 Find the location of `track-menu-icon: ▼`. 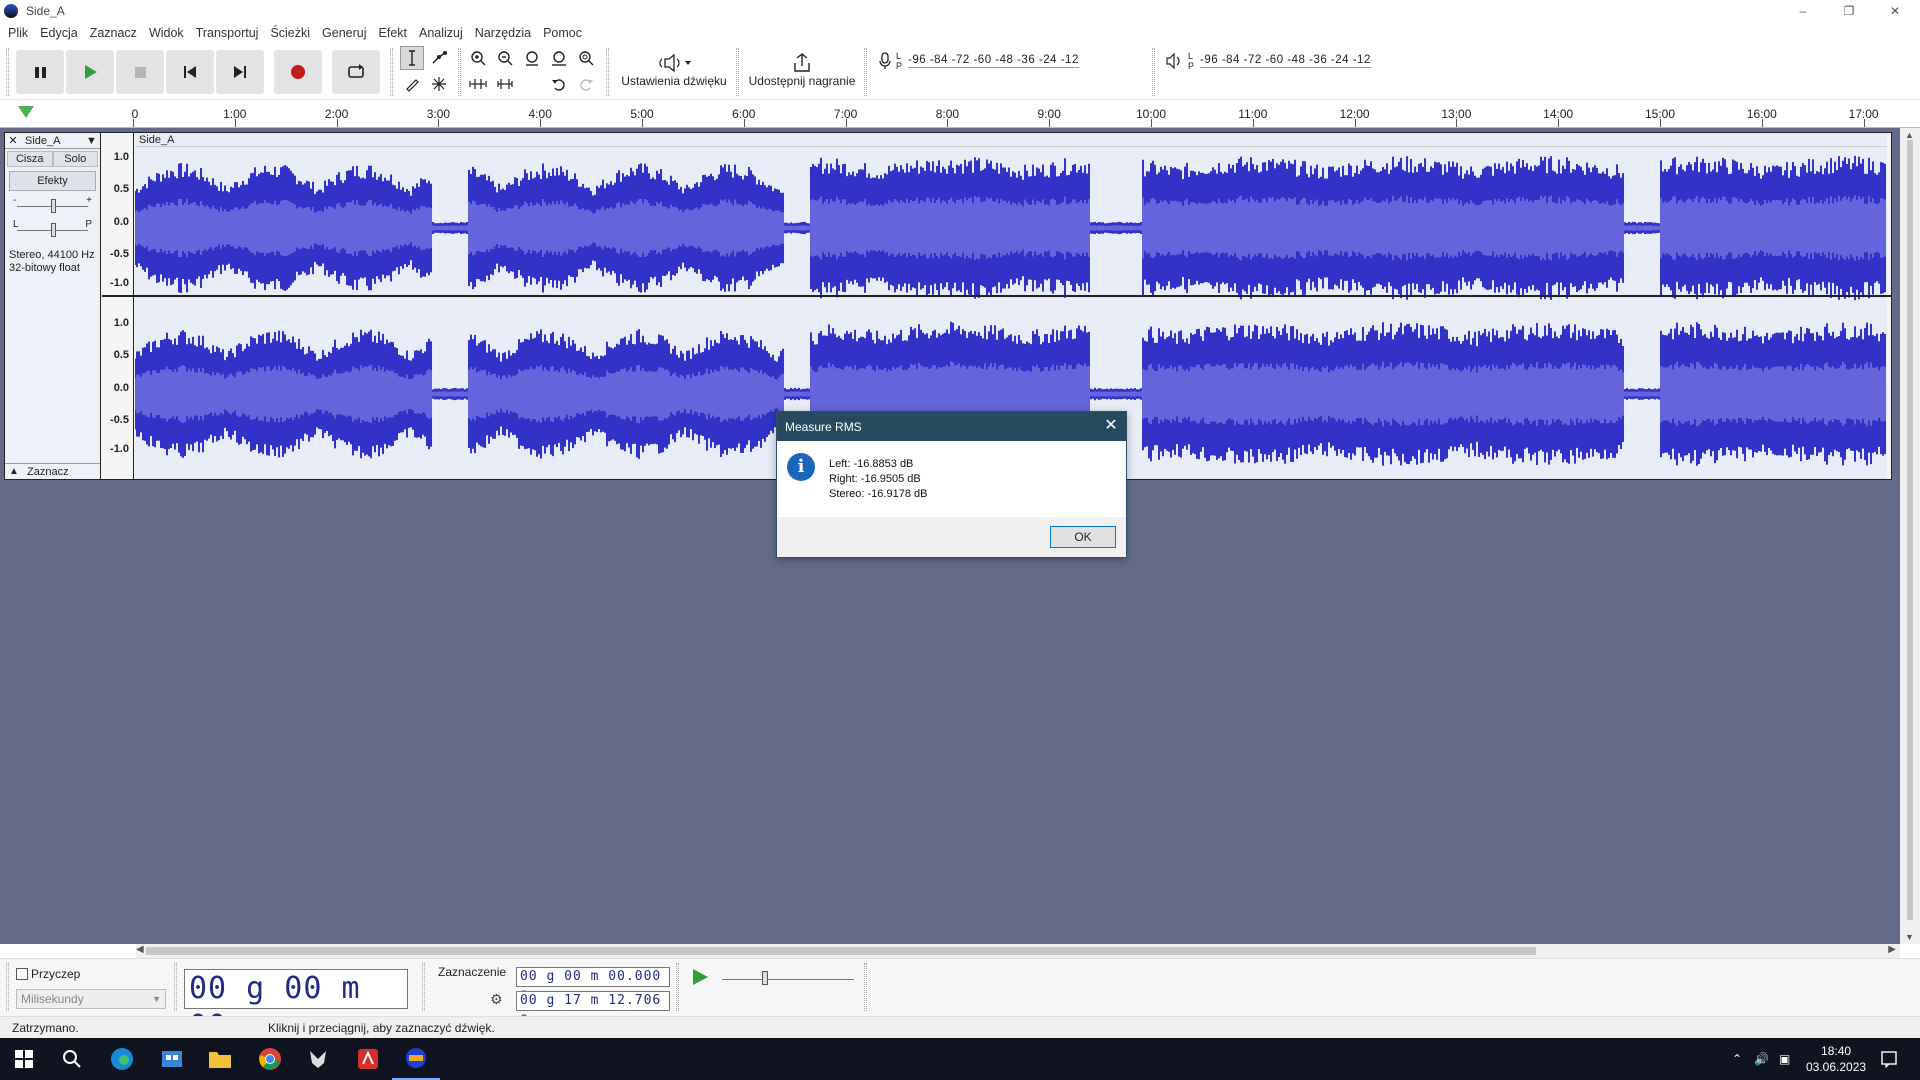

track-menu-icon: ▼ is located at coordinates (93, 141).